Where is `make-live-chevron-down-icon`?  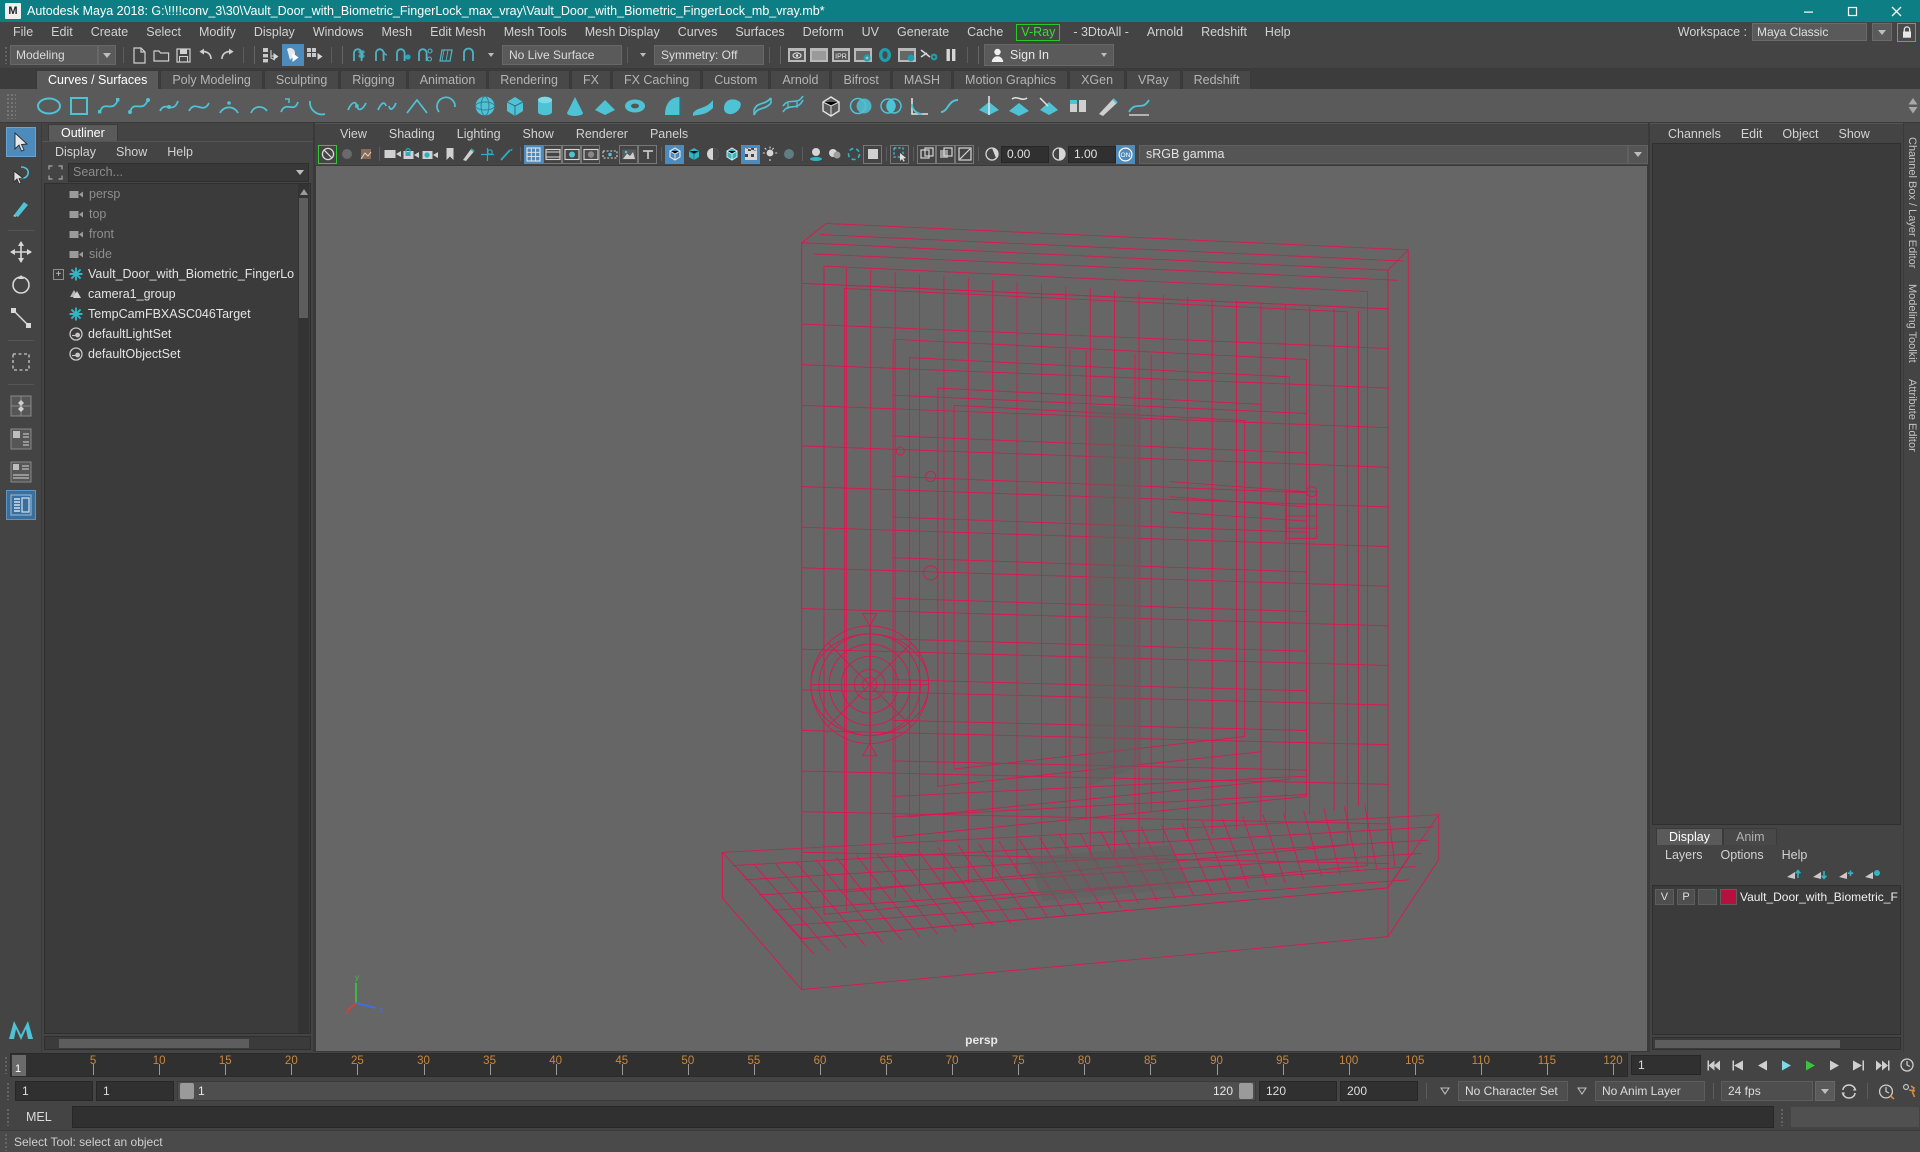 make-live-chevron-down-icon is located at coordinates (491, 55).